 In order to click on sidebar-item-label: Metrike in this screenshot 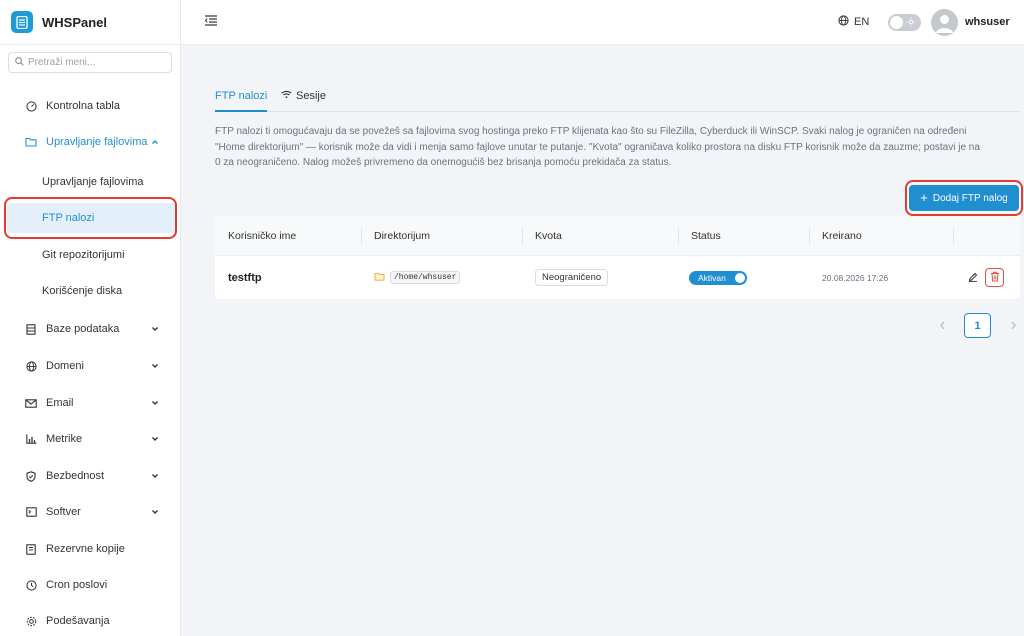, I will do `click(64, 439)`.